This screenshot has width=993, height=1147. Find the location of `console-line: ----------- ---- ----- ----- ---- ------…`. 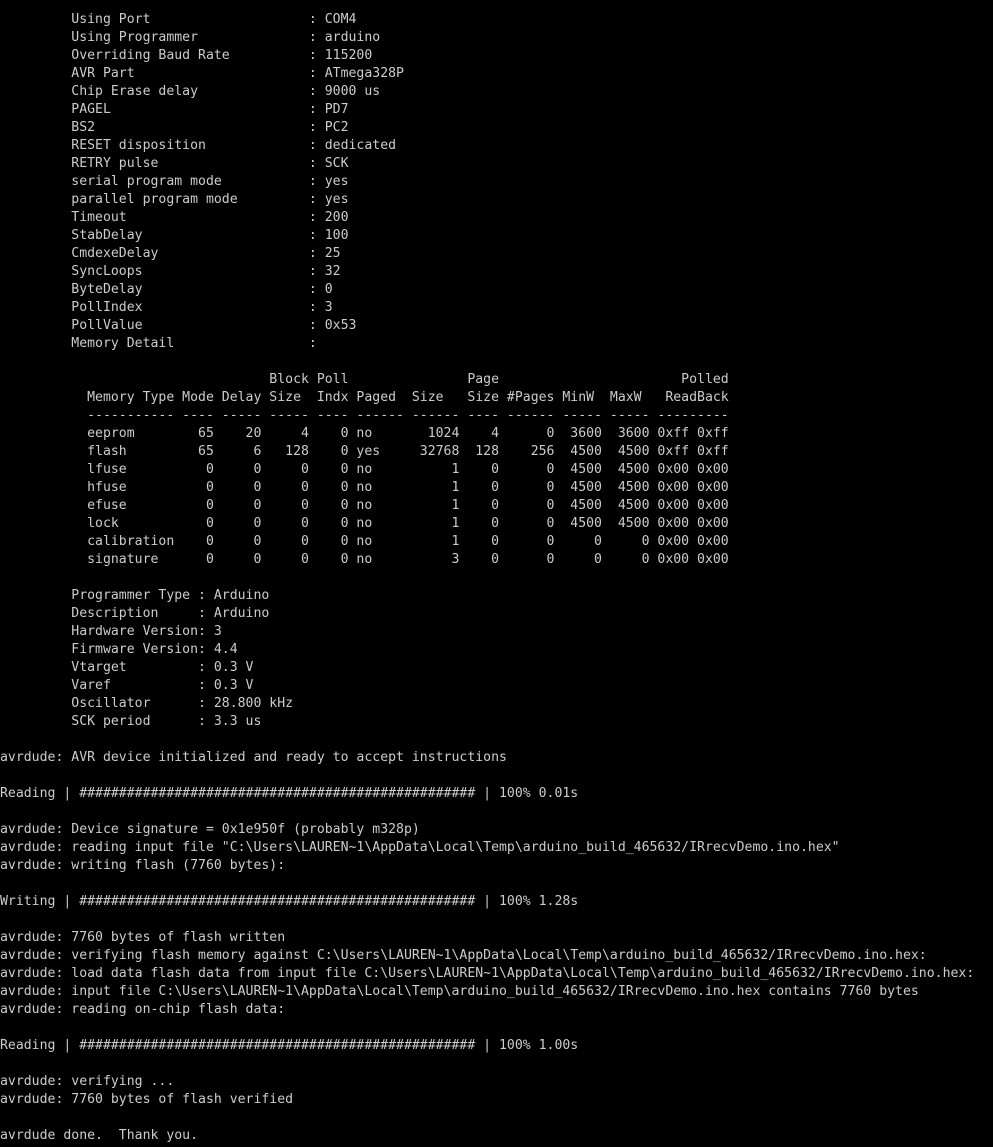

console-line: ----------- ---- ----- ----- ---- ------… is located at coordinates (364, 415).